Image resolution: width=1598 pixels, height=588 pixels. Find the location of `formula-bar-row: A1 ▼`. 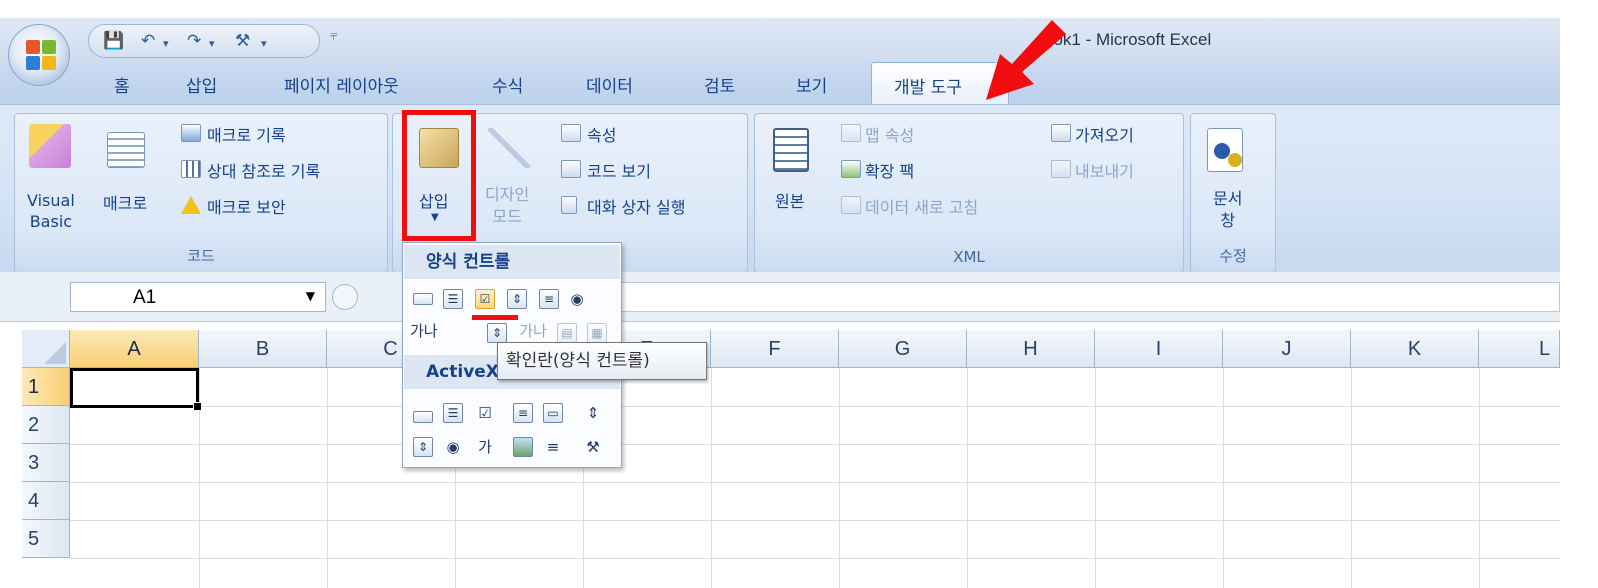

formula-bar-row: A1 ▼ is located at coordinates (780, 297).